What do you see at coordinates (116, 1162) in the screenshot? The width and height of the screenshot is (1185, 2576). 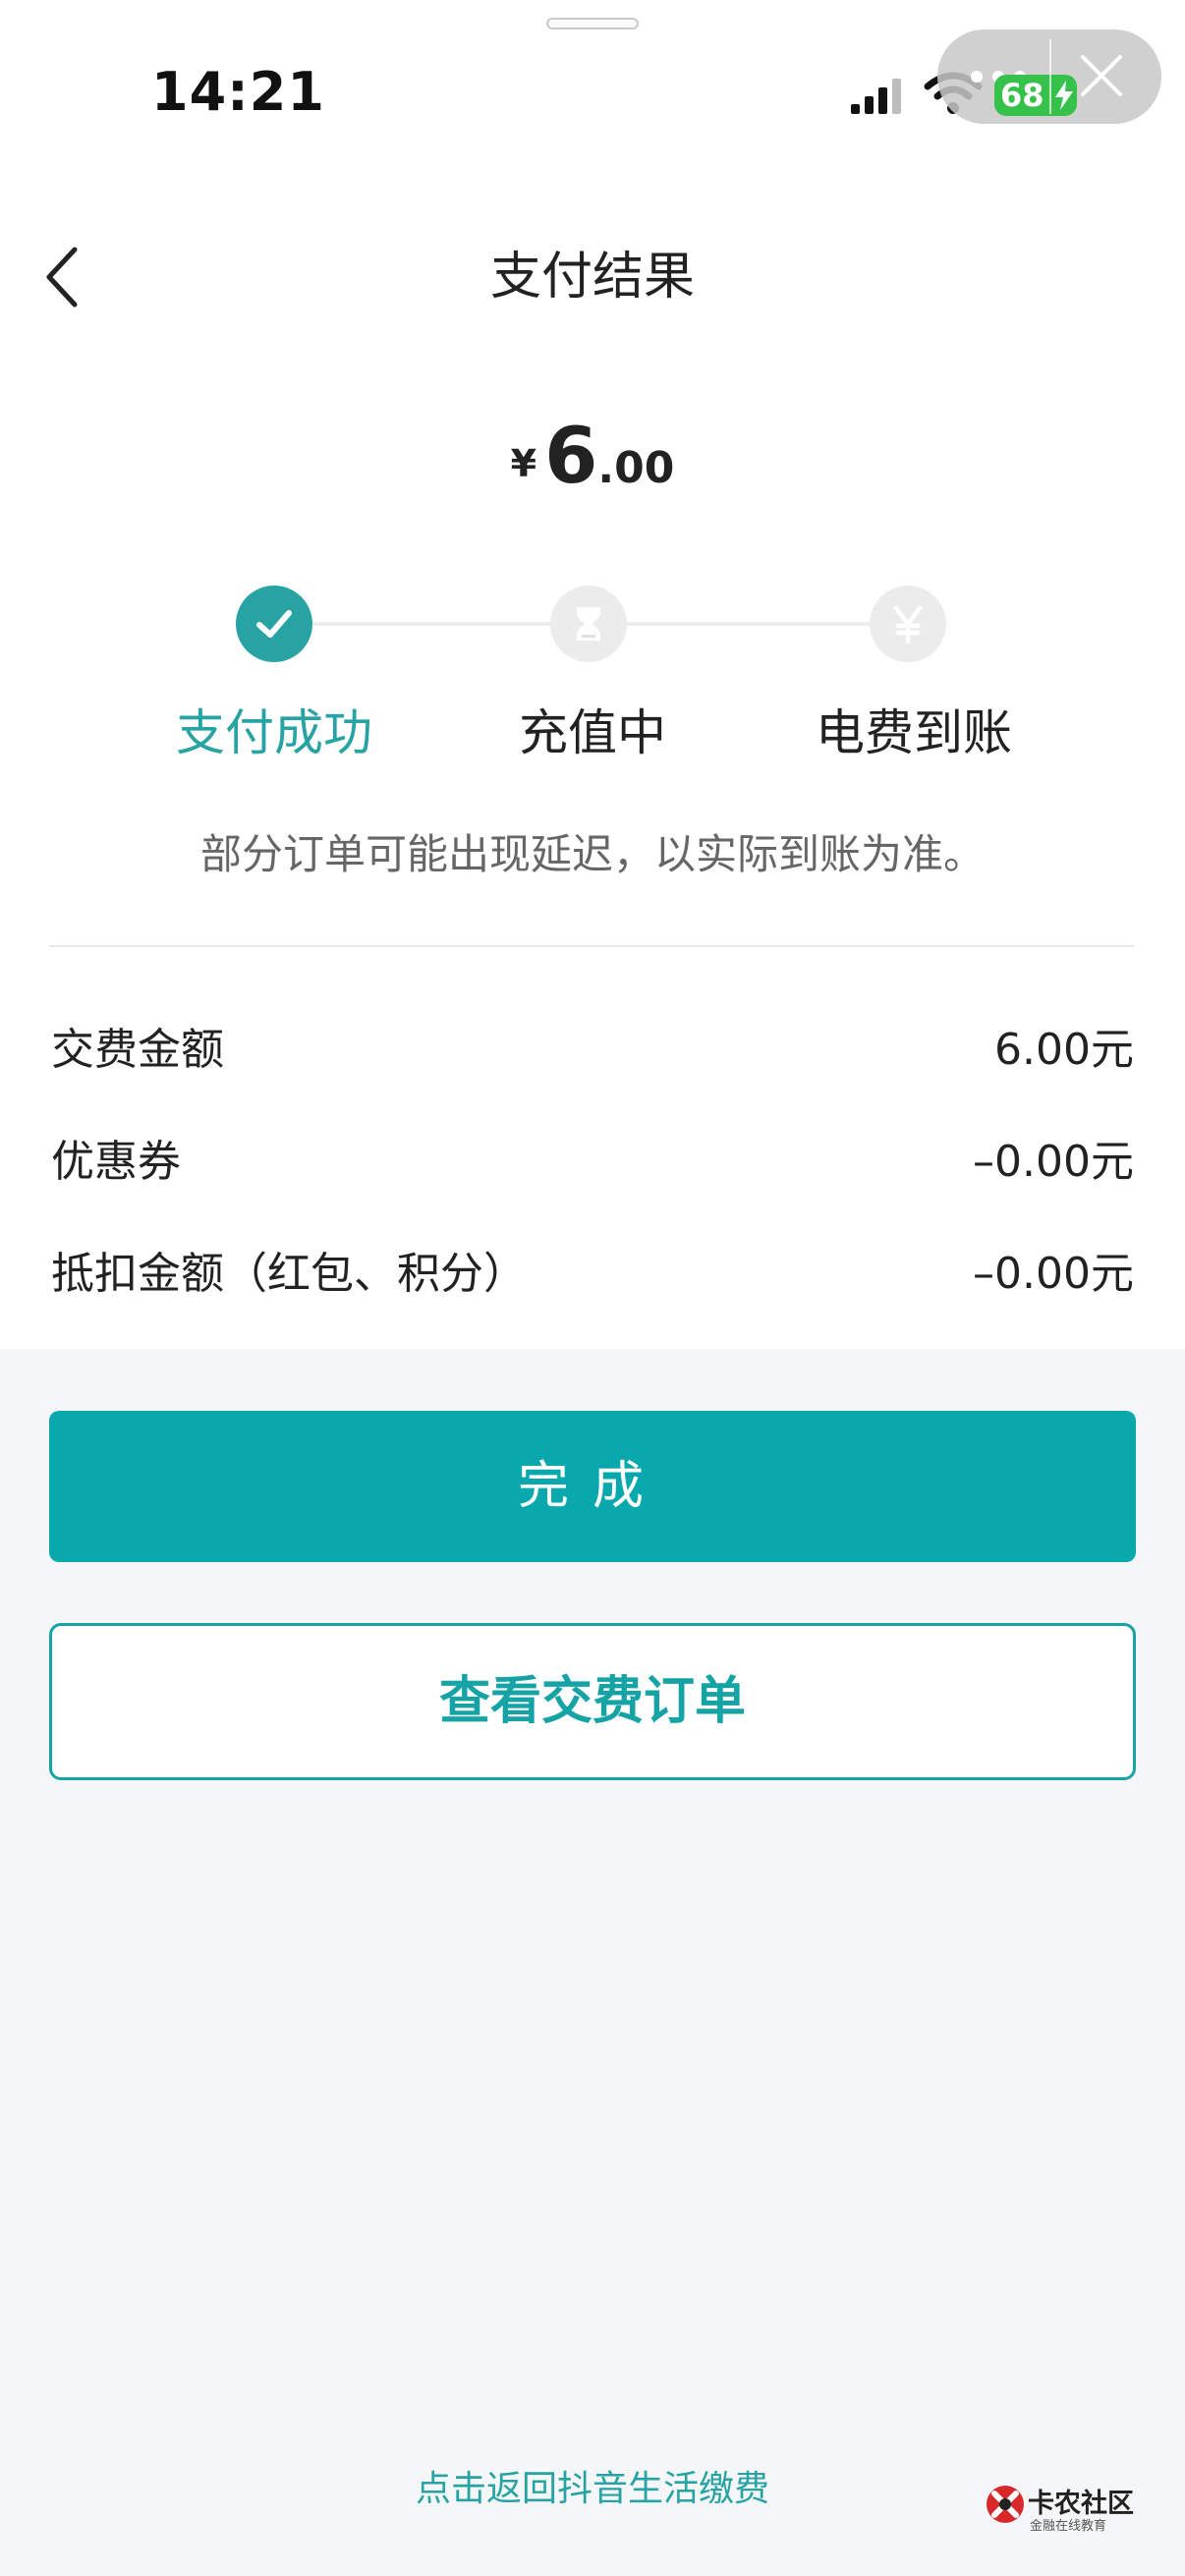 I see `detail-label: 优惠券` at bounding box center [116, 1162].